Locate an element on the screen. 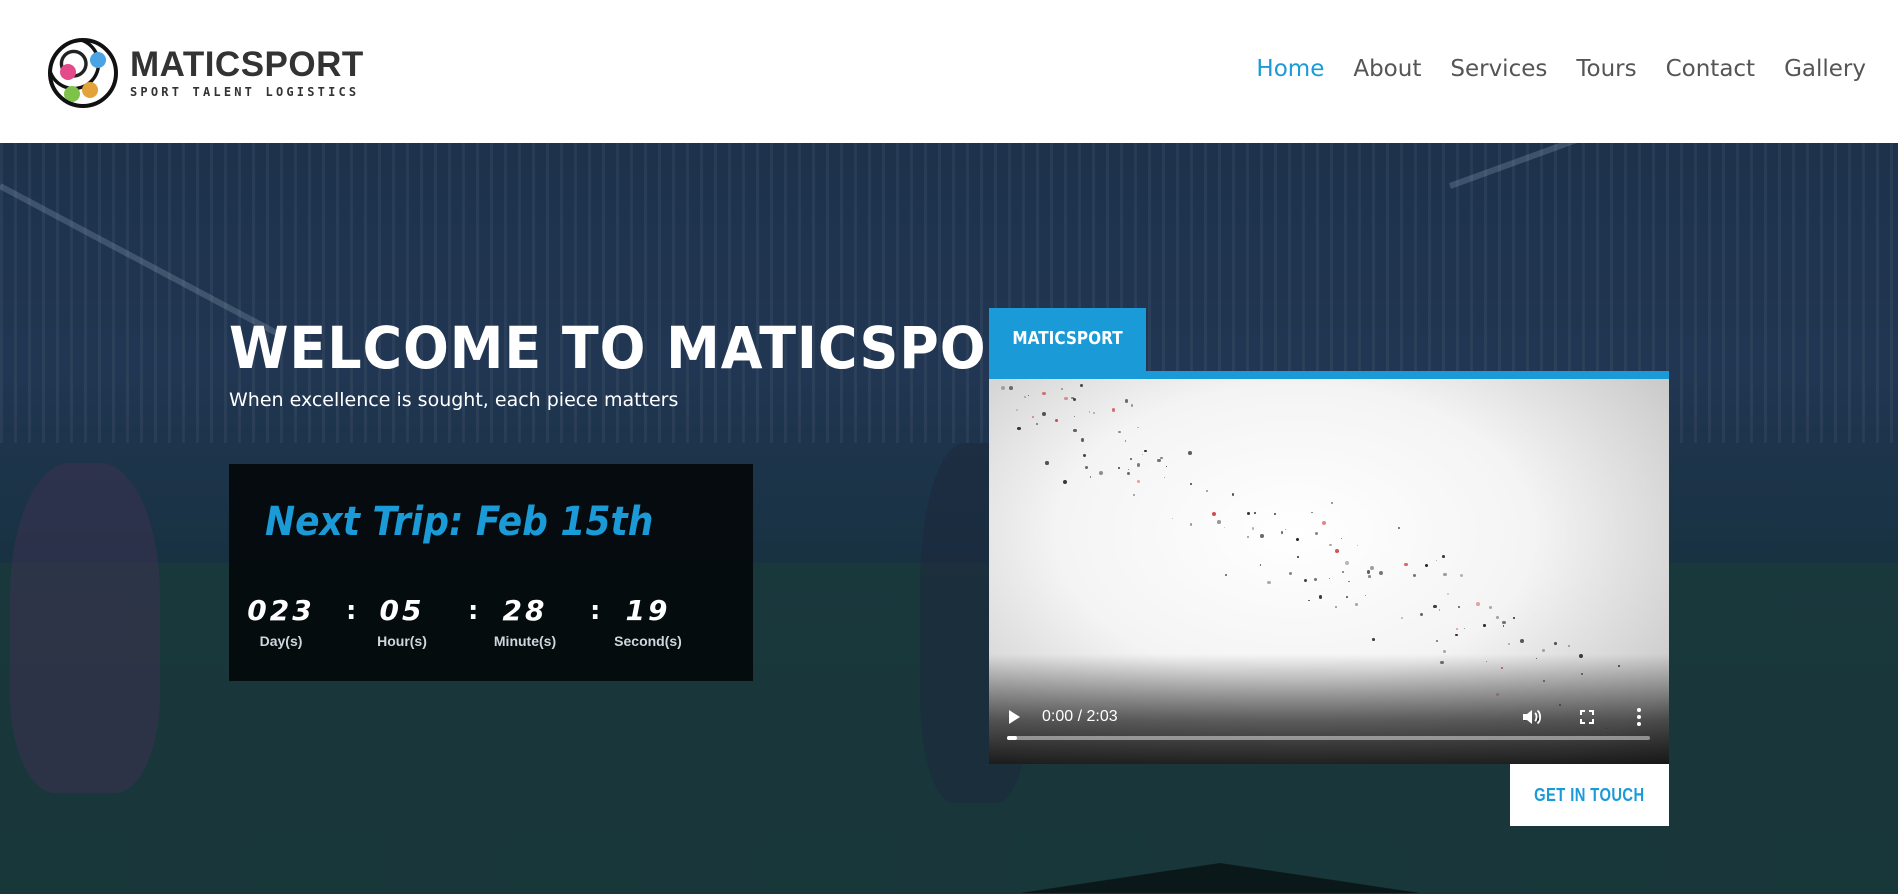  countdown-seconds: 19 Second(s) is located at coordinates (648, 622).